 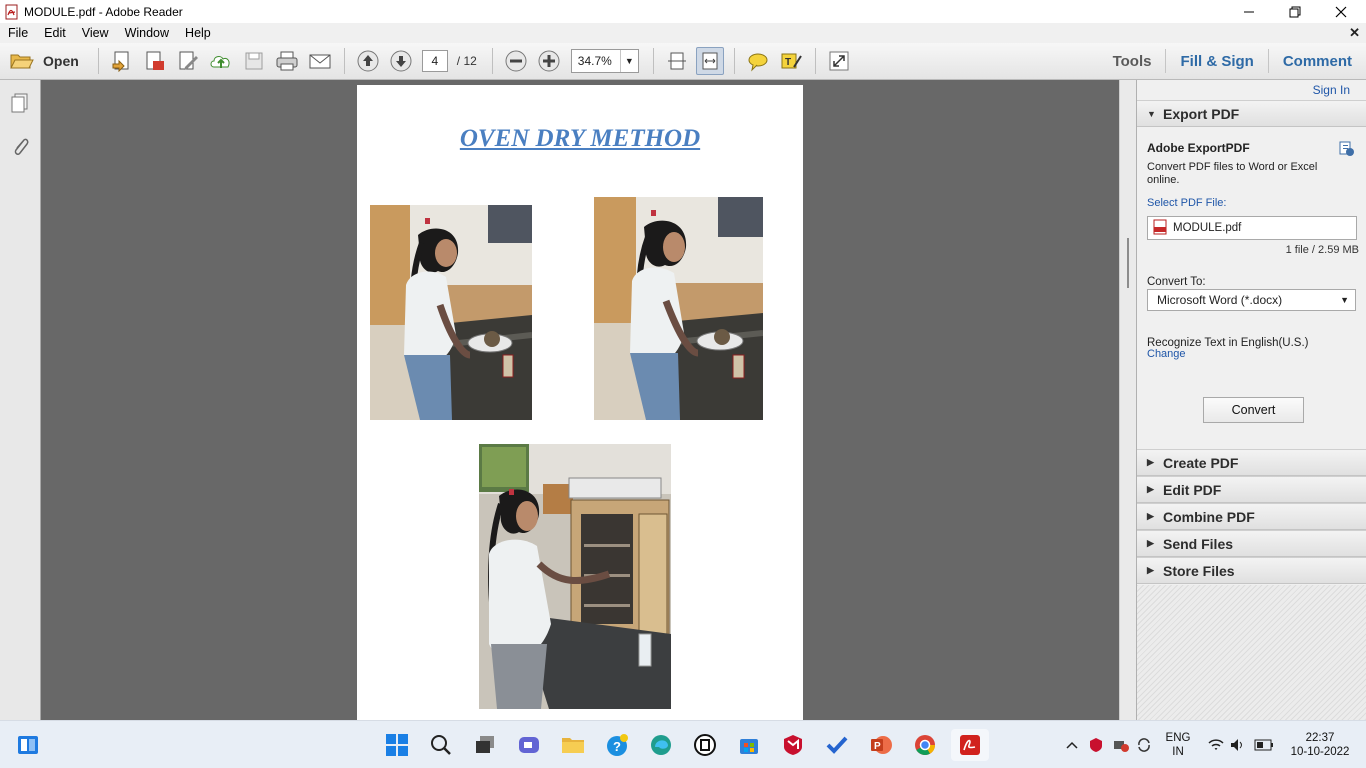 I want to click on page-total: / 12, so click(x=466, y=61).